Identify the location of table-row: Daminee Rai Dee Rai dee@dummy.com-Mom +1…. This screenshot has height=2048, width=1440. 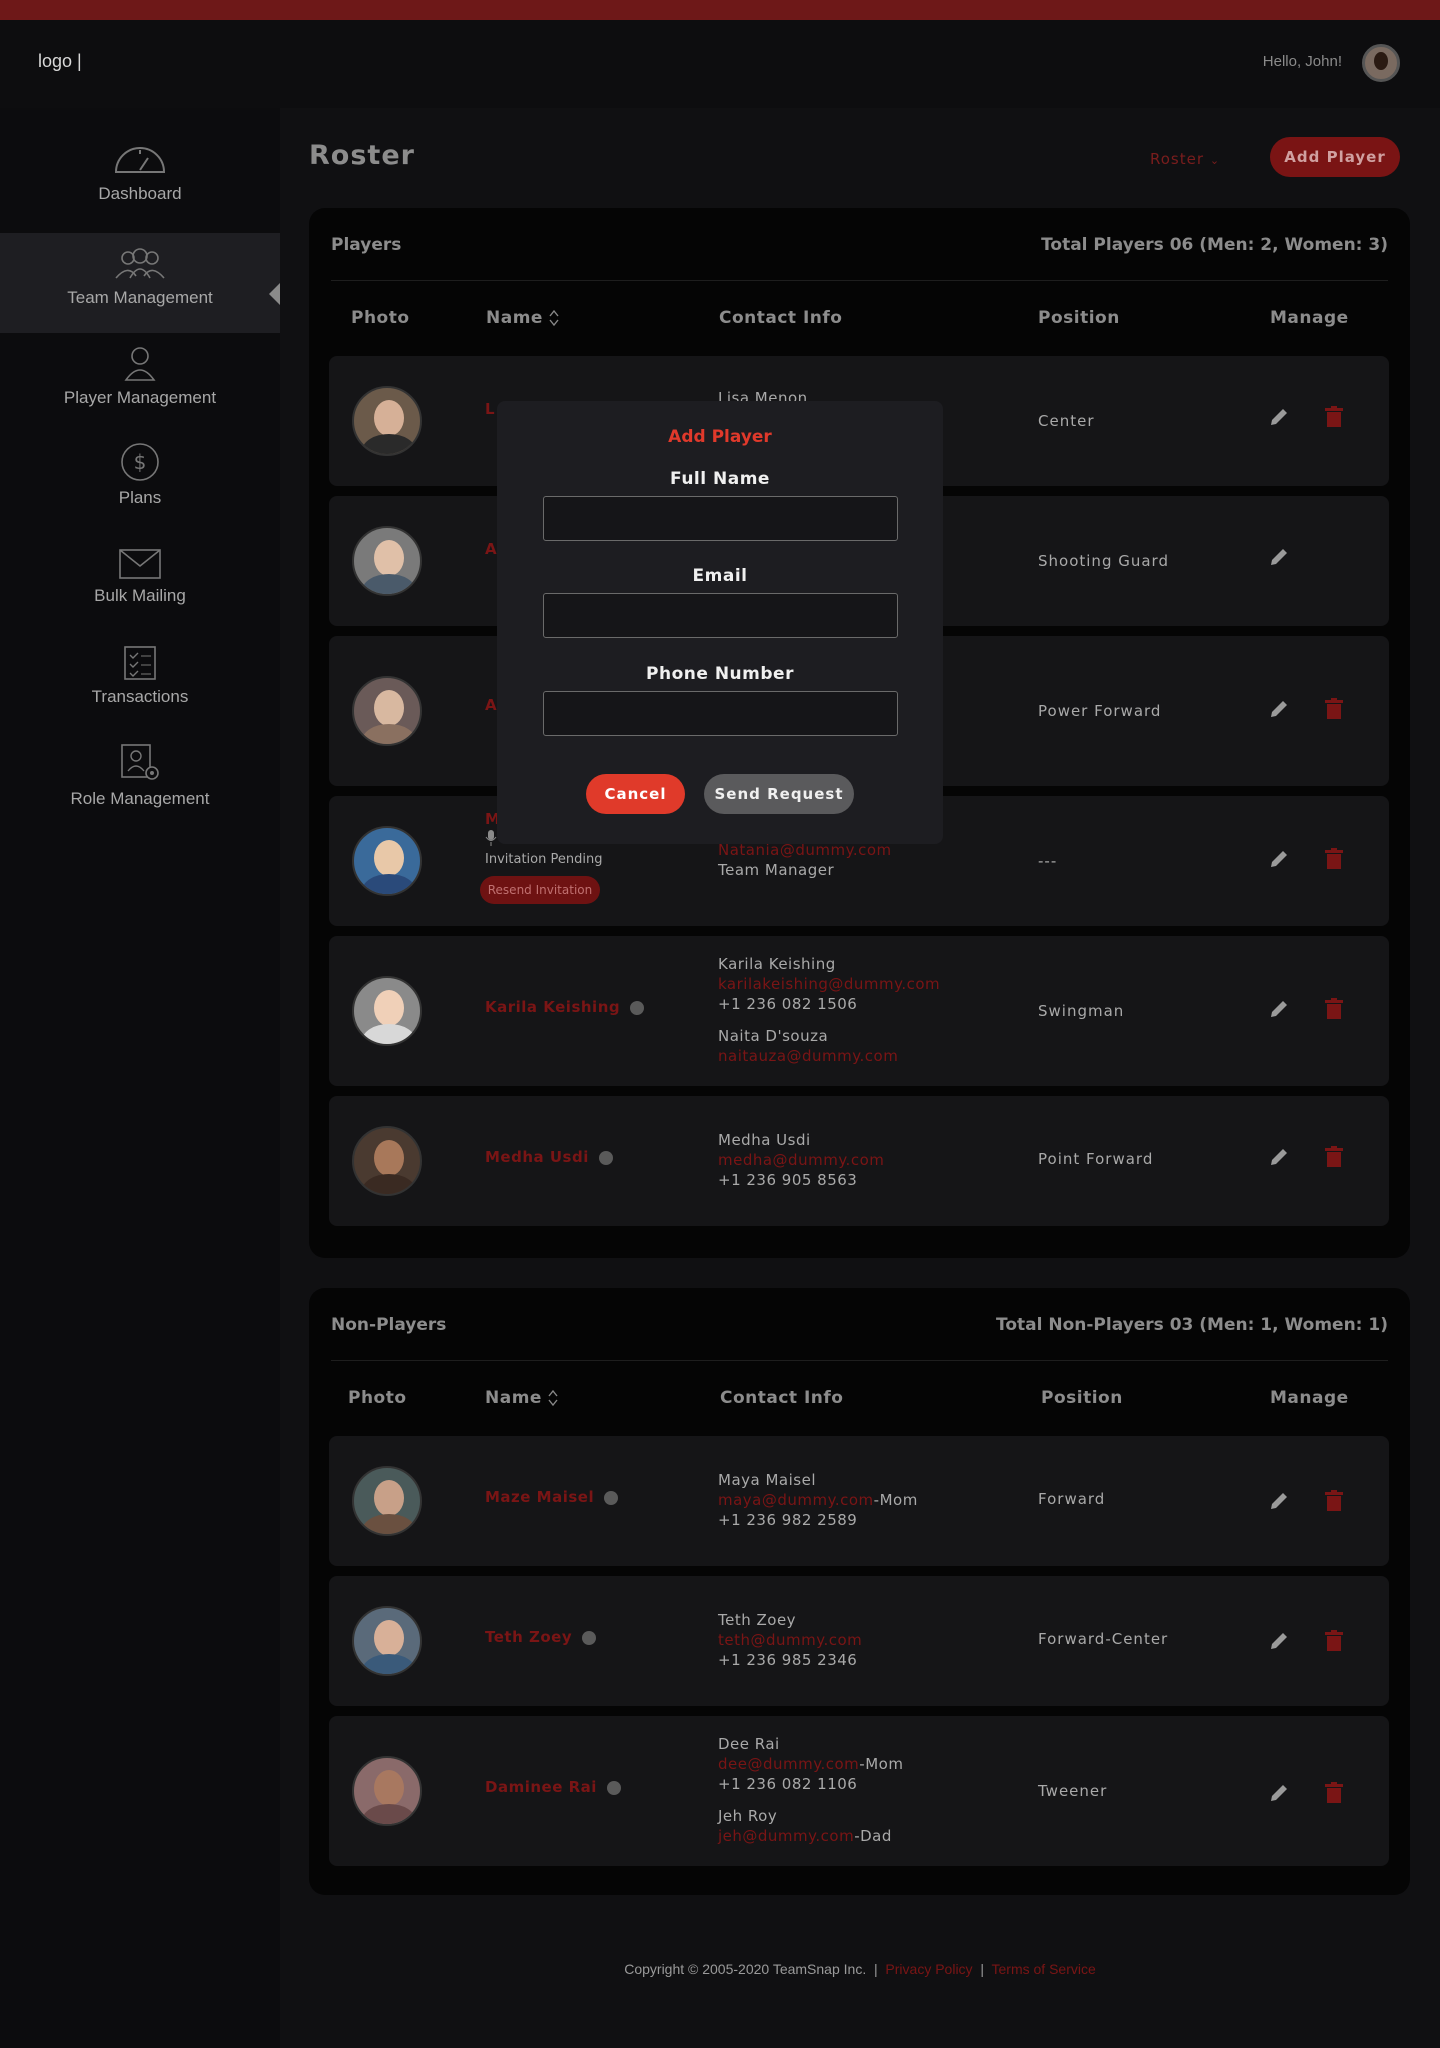
(859, 1791).